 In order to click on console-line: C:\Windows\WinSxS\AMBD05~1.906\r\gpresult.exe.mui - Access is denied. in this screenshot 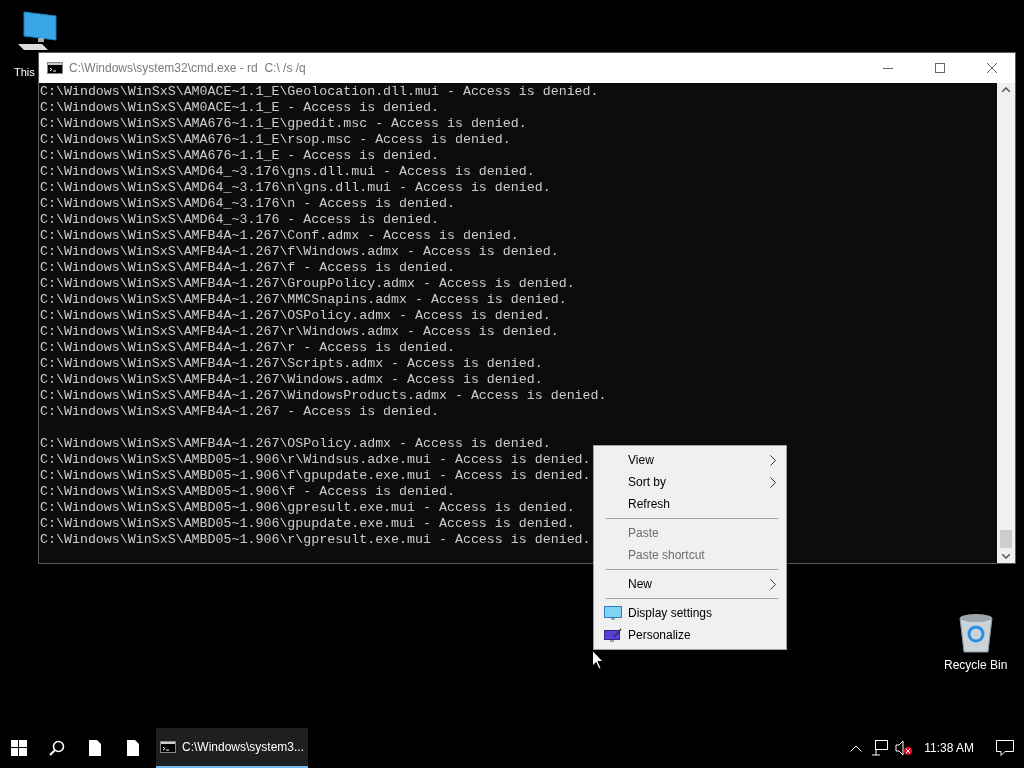, I will do `click(315, 540)`.